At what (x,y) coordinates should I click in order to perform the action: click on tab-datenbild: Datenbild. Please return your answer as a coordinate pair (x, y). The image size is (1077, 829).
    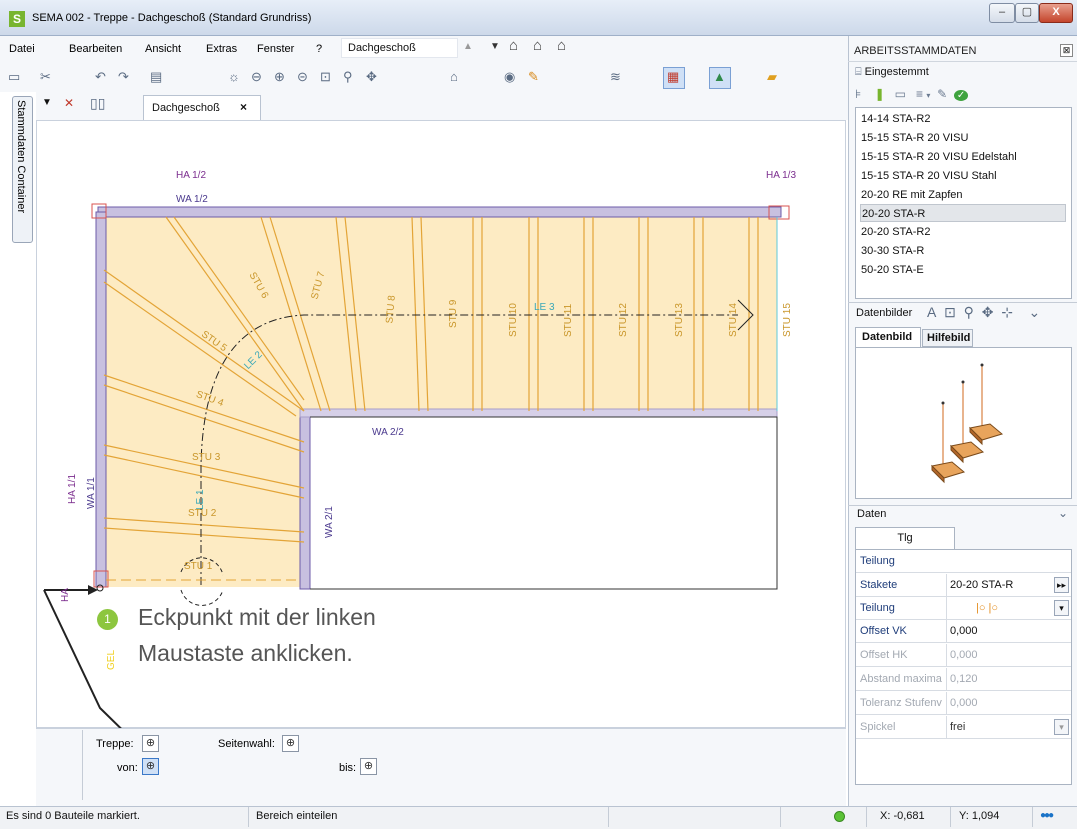
    Looking at the image, I should click on (888, 337).